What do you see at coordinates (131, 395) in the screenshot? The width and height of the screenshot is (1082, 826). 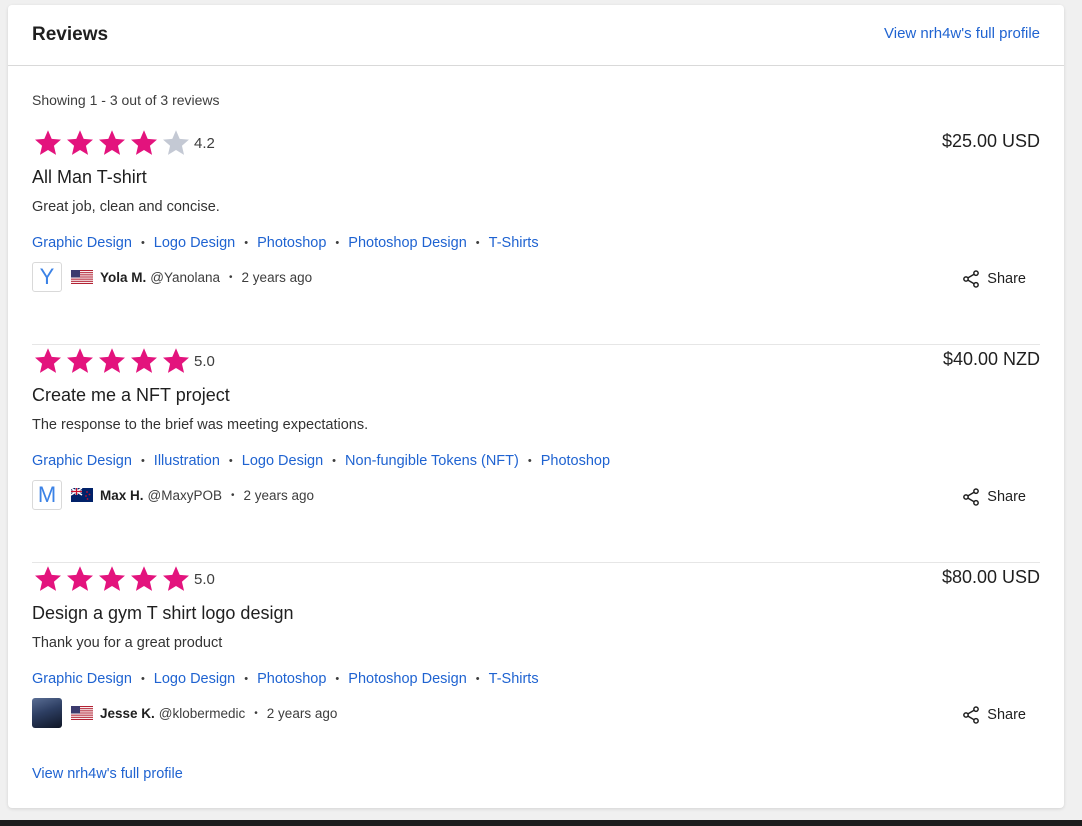 I see `review-title: Create me a NFT project` at bounding box center [131, 395].